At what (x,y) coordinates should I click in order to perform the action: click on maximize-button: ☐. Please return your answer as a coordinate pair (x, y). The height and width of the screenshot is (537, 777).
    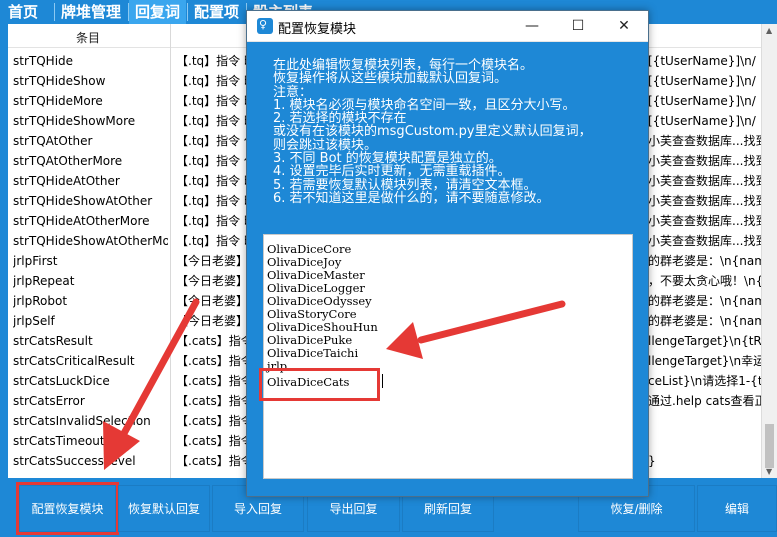
    Looking at the image, I should click on (578, 26).